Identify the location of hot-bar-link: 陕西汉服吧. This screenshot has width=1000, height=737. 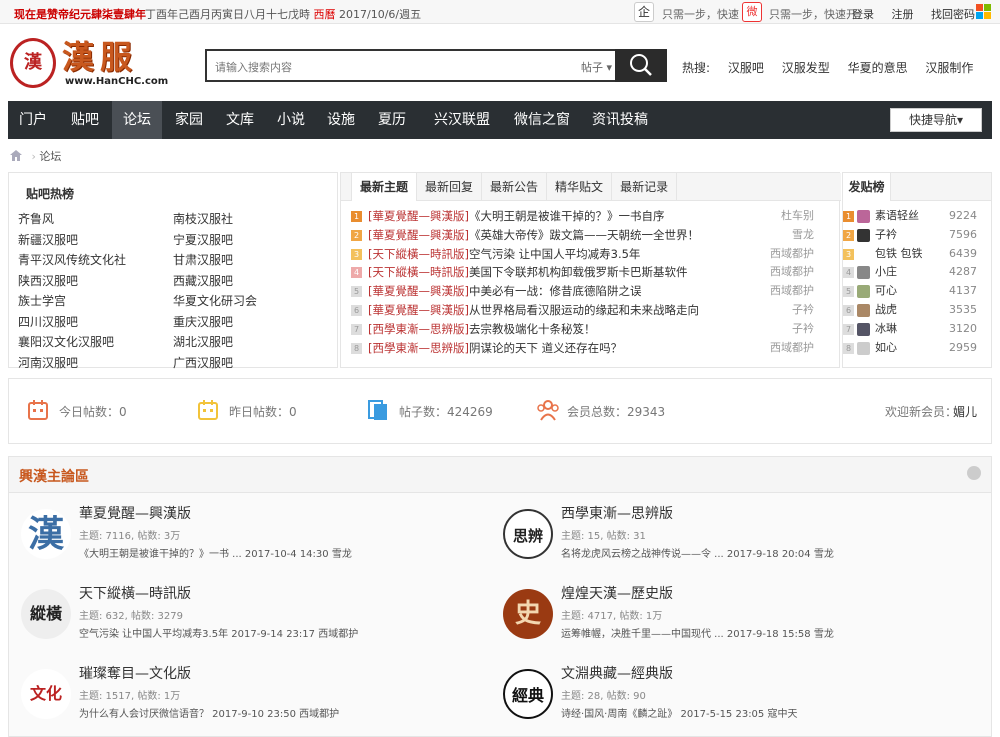
(72, 281).